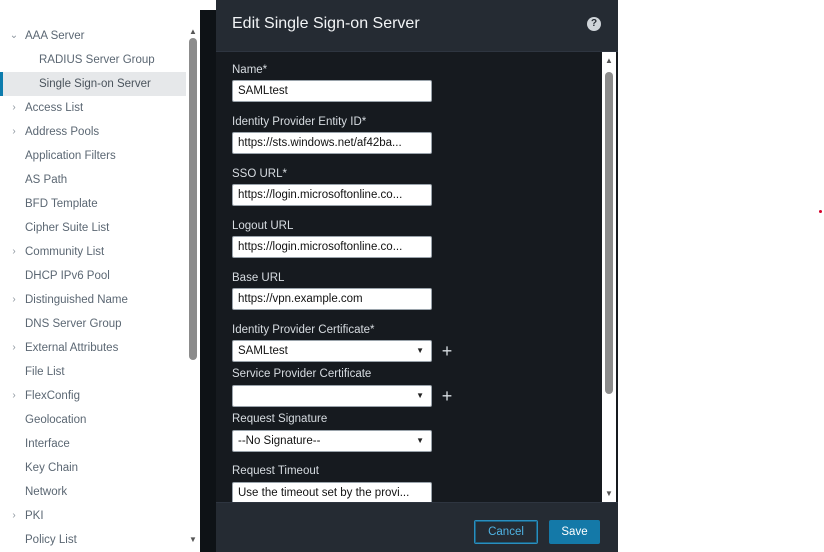 The height and width of the screenshot is (552, 824). Describe the element at coordinates (193, 199) in the screenshot. I see `sidebar-scroll-thumb` at that location.